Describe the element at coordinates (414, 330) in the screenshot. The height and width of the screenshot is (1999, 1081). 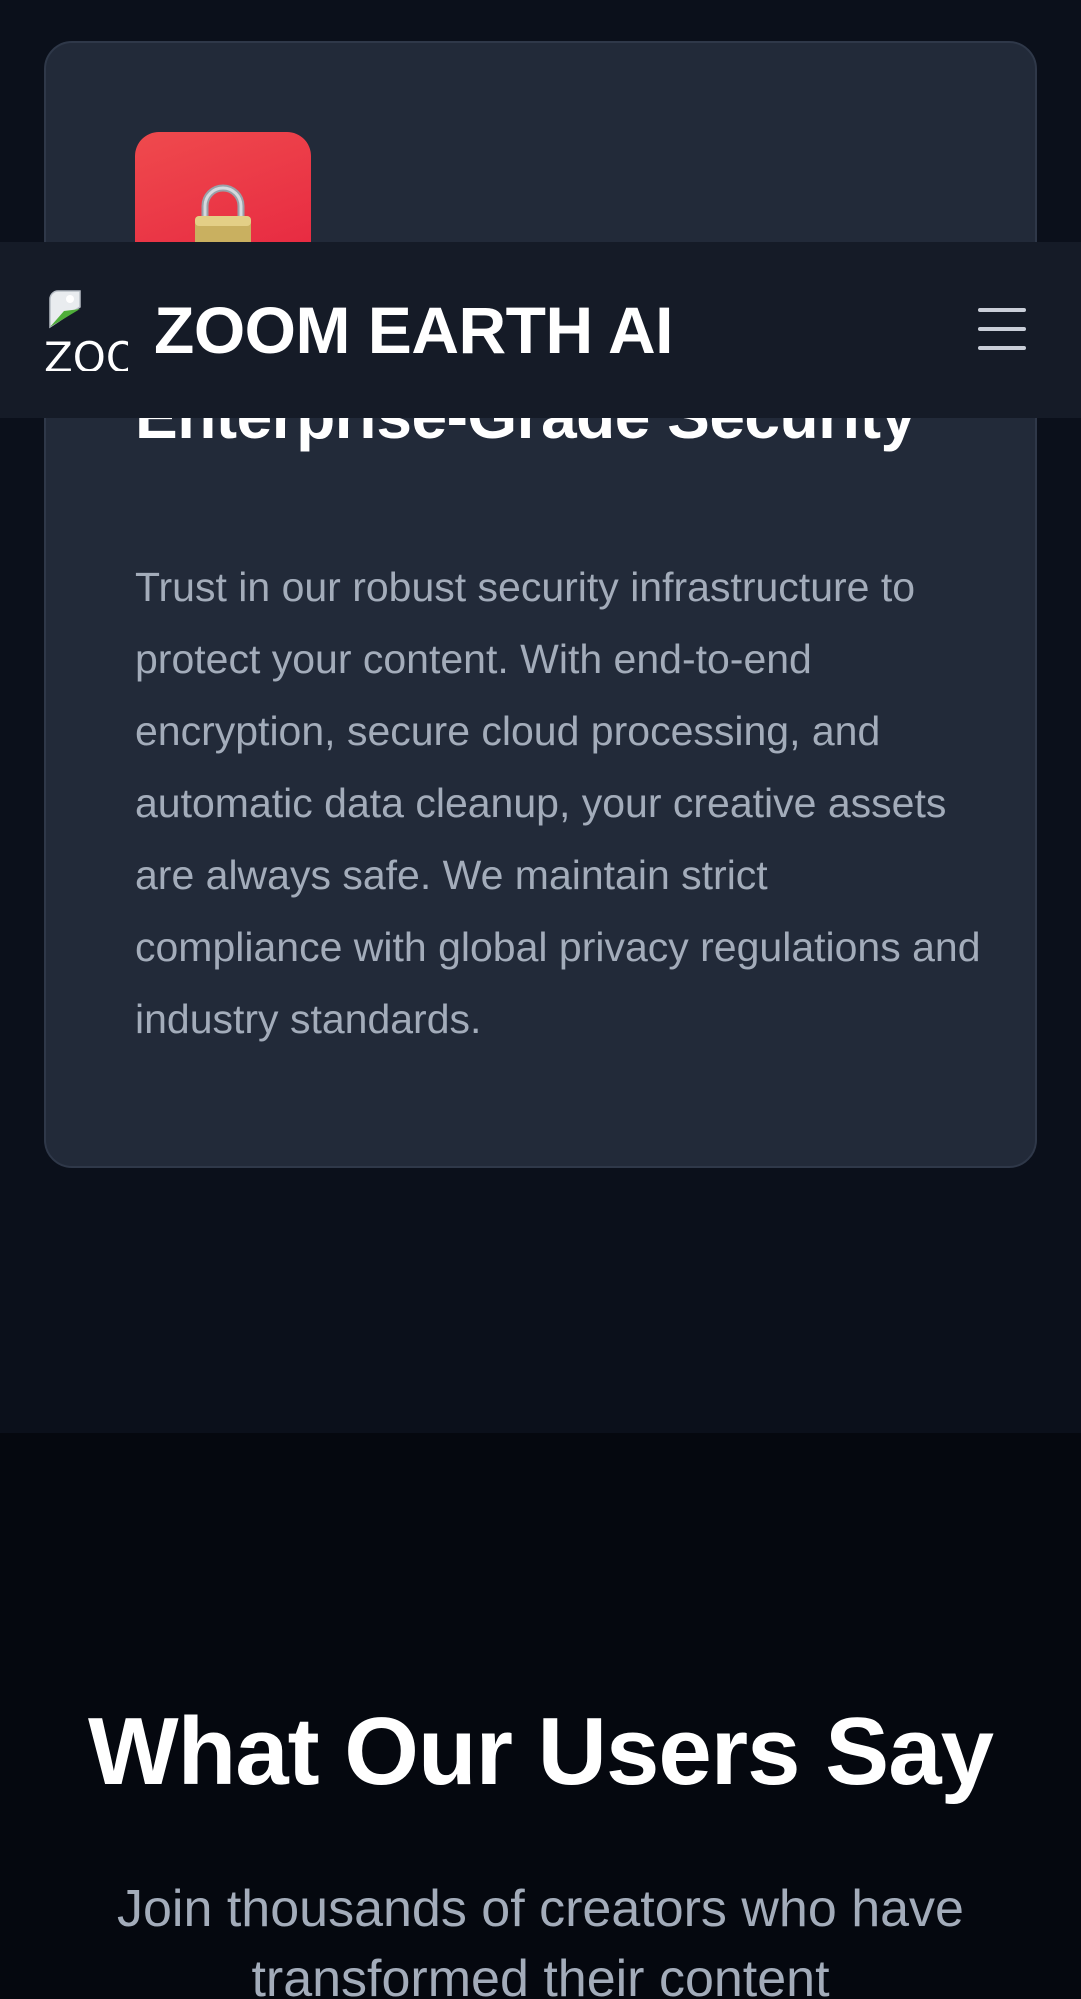
I see `brand-name: ZOOM EARTH AI` at that location.